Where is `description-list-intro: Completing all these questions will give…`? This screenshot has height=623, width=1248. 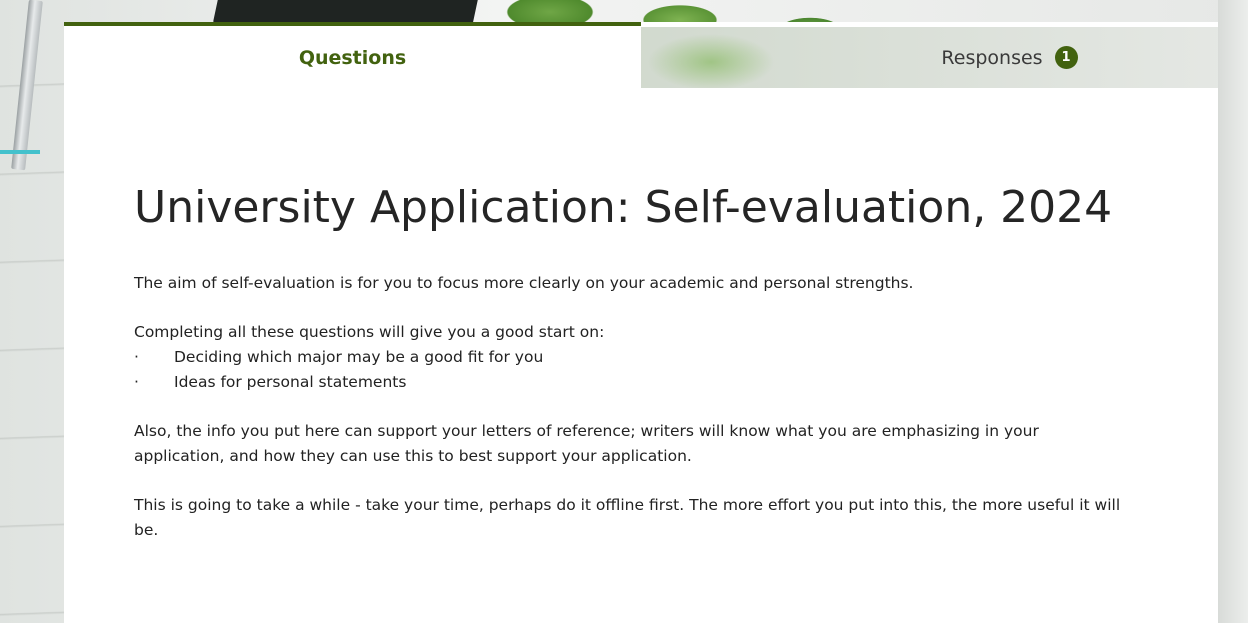
description-list-intro: Completing all these questions will give… is located at coordinates (369, 332).